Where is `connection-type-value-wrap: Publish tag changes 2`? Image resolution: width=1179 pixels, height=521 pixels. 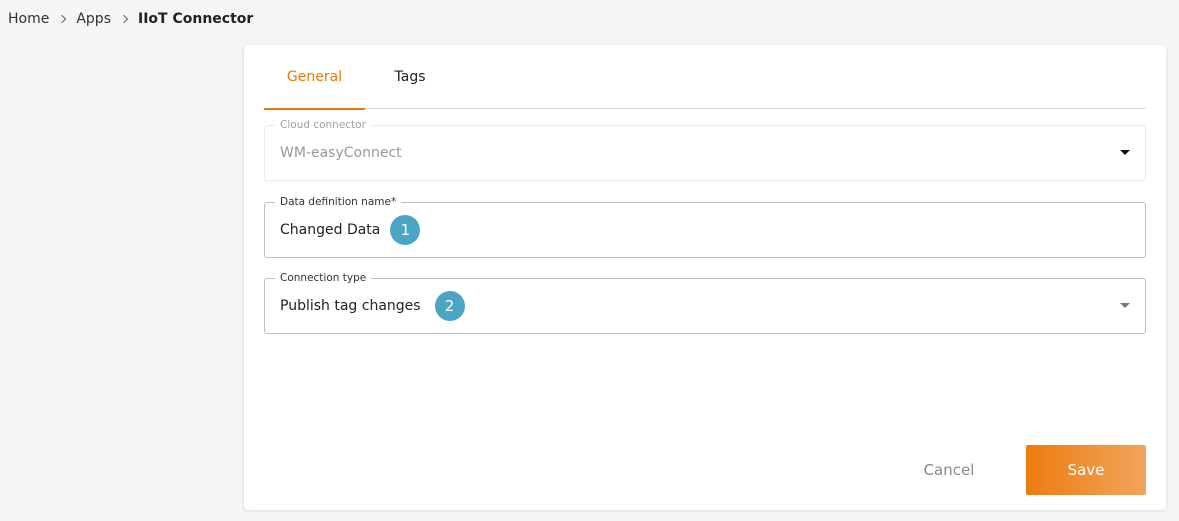 connection-type-value-wrap: Publish tag changes 2 is located at coordinates (372, 306).